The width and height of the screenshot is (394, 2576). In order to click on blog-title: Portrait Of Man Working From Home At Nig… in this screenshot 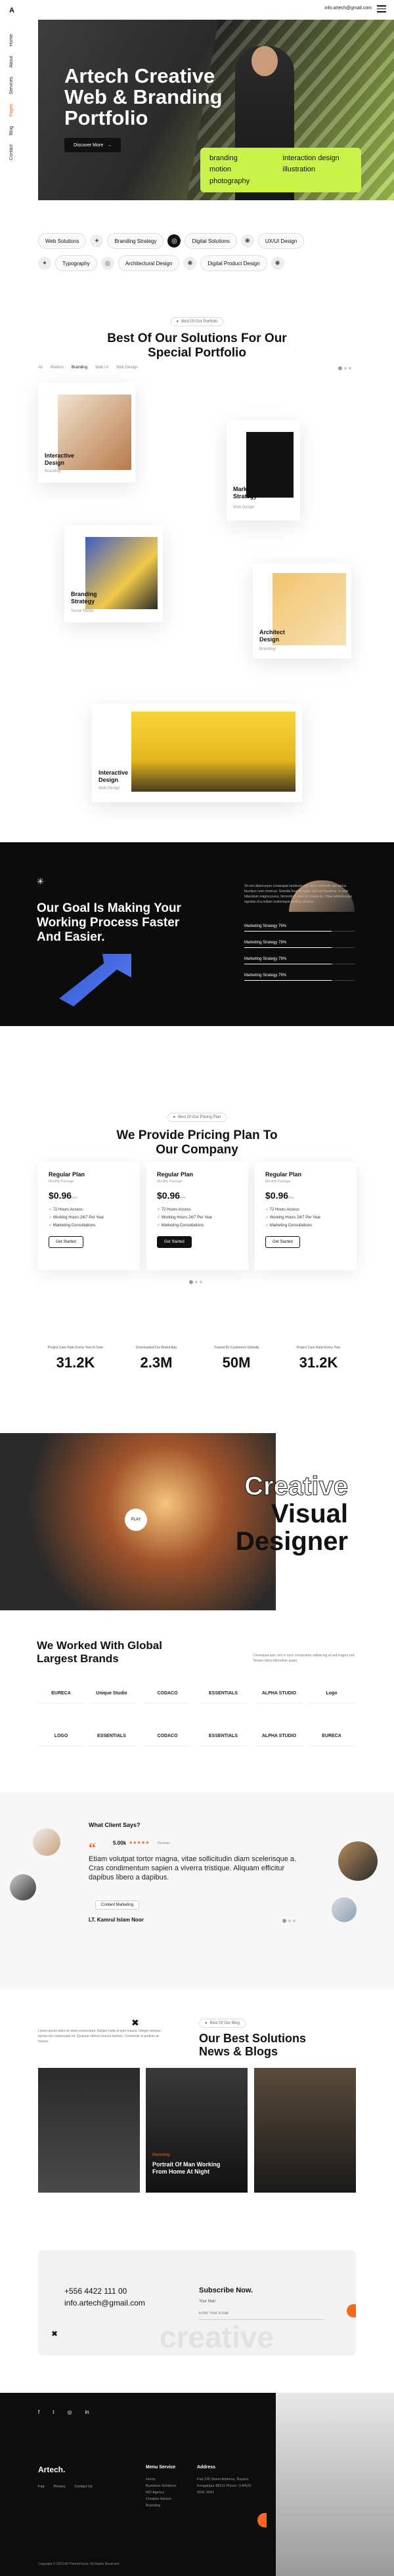, I will do `click(186, 2168)`.